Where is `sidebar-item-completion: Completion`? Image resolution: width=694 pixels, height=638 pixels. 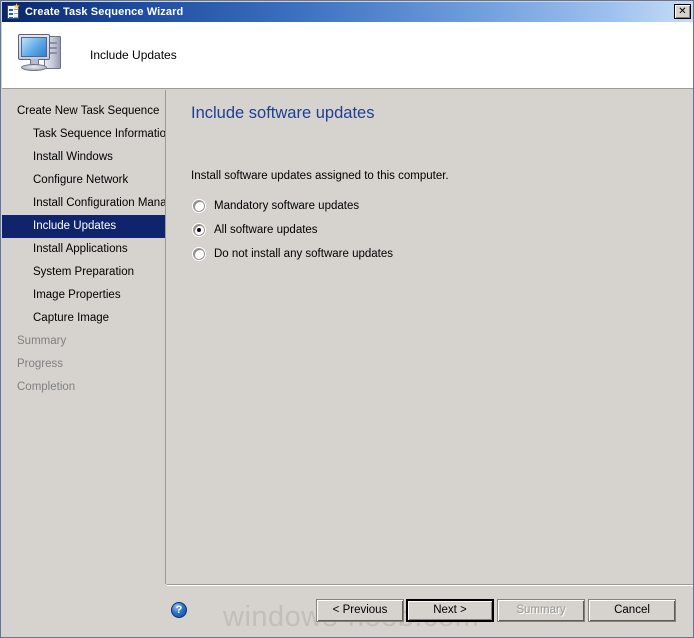
sidebar-item-completion: Completion is located at coordinates (46, 387).